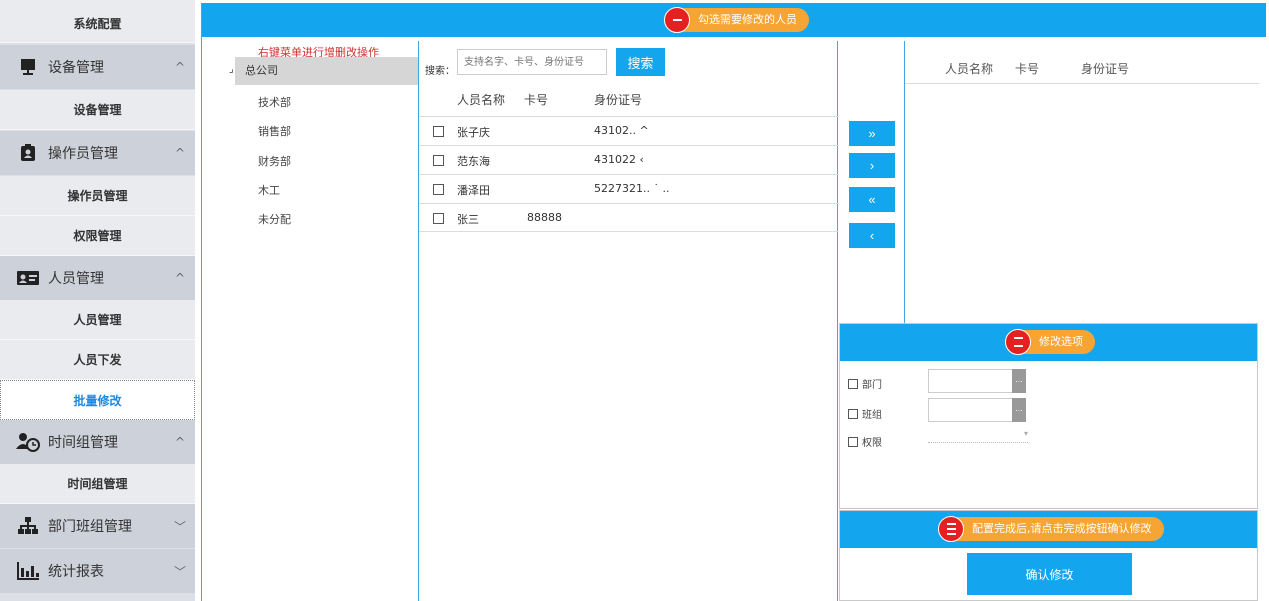  Describe the element at coordinates (747, 19) in the screenshot. I see `step1-label: 勾选需要修改的人员` at that location.